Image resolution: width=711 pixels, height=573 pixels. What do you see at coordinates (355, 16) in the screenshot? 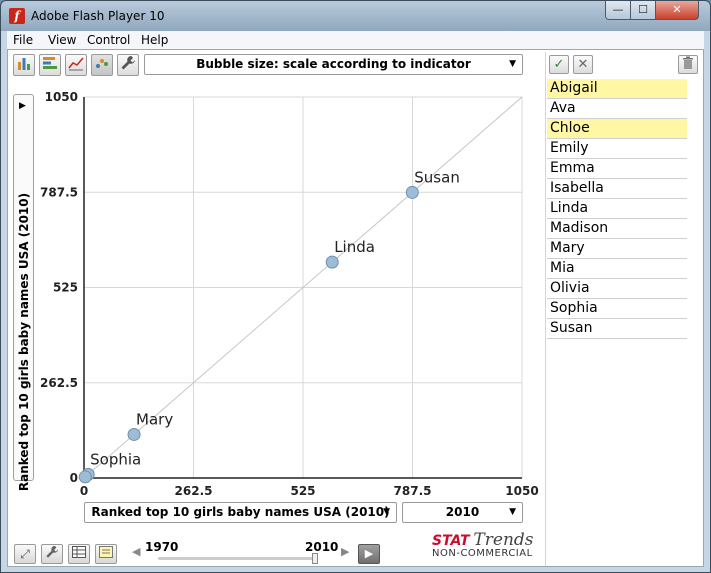
I see `title-bar: f Adobe Flash Player 10 — ☐ ✕` at bounding box center [355, 16].